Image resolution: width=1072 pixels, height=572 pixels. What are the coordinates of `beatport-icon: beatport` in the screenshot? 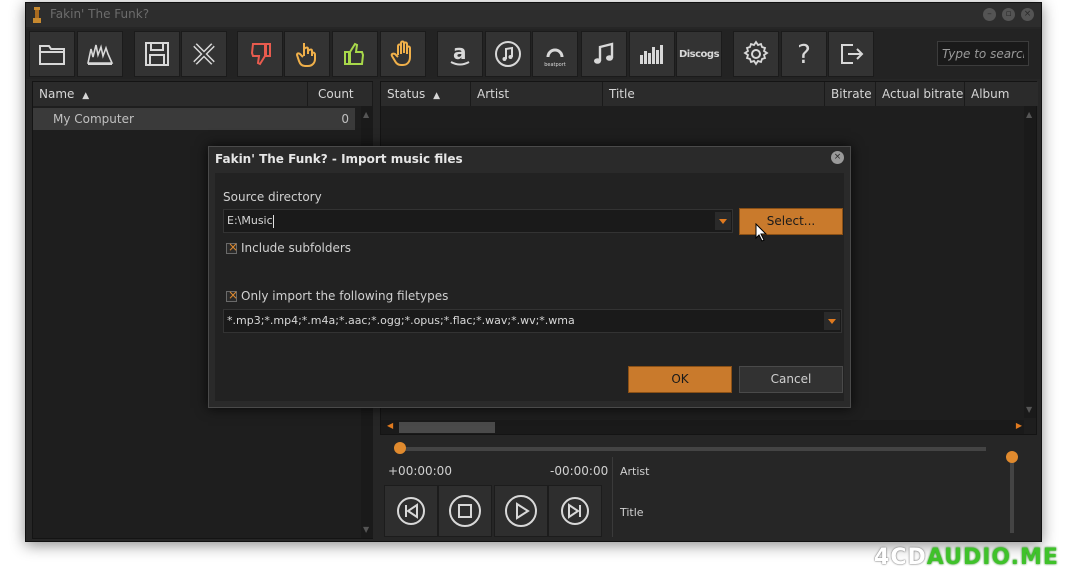 It's located at (555, 58).